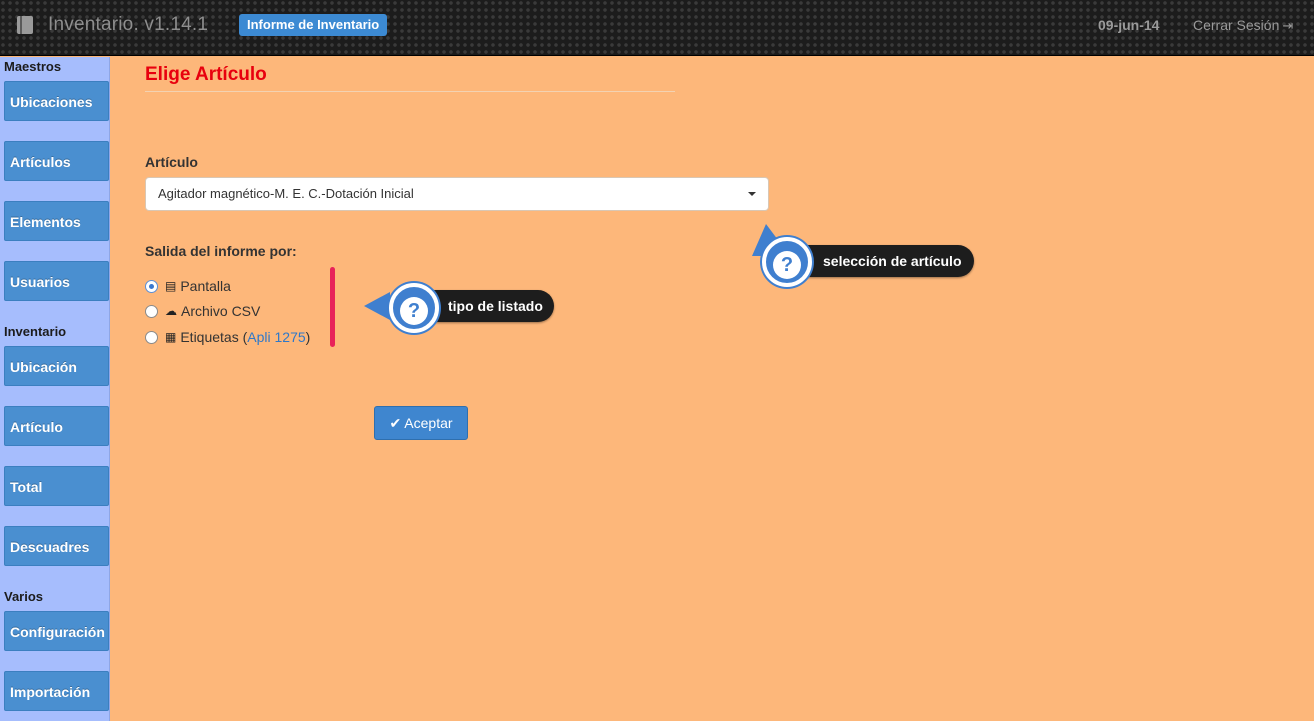 This screenshot has height=721, width=1314. Describe the element at coordinates (1236, 25) in the screenshot. I see `logout-label: Cerrar Sesión` at that location.